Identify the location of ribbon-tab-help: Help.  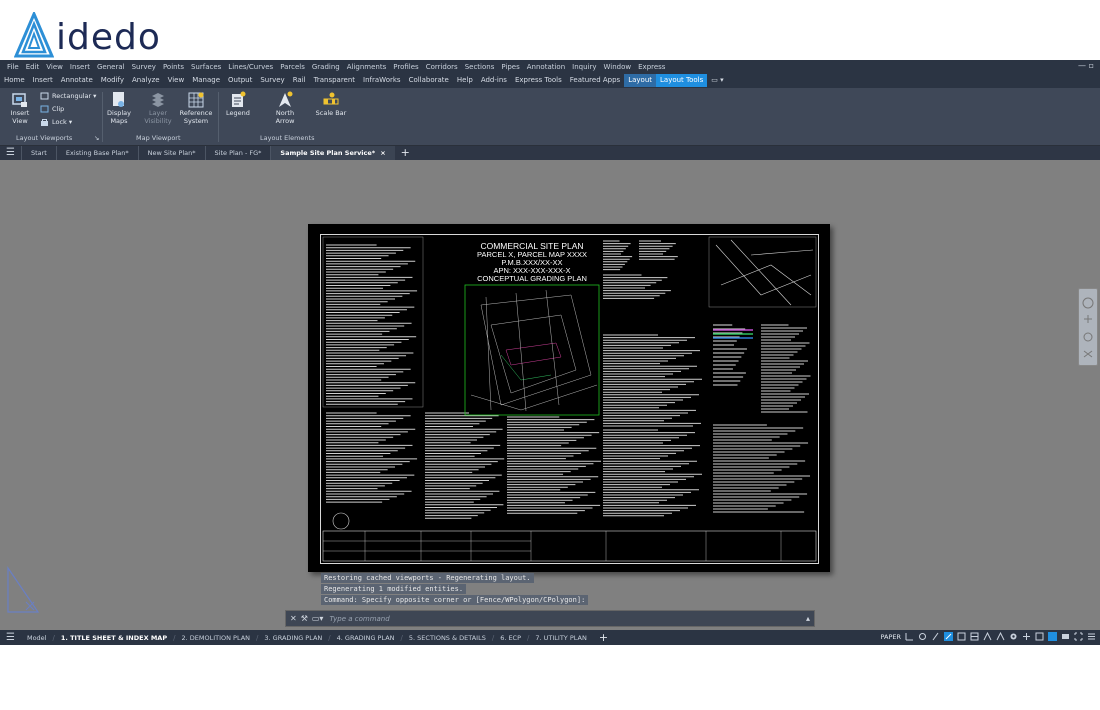
(465, 80).